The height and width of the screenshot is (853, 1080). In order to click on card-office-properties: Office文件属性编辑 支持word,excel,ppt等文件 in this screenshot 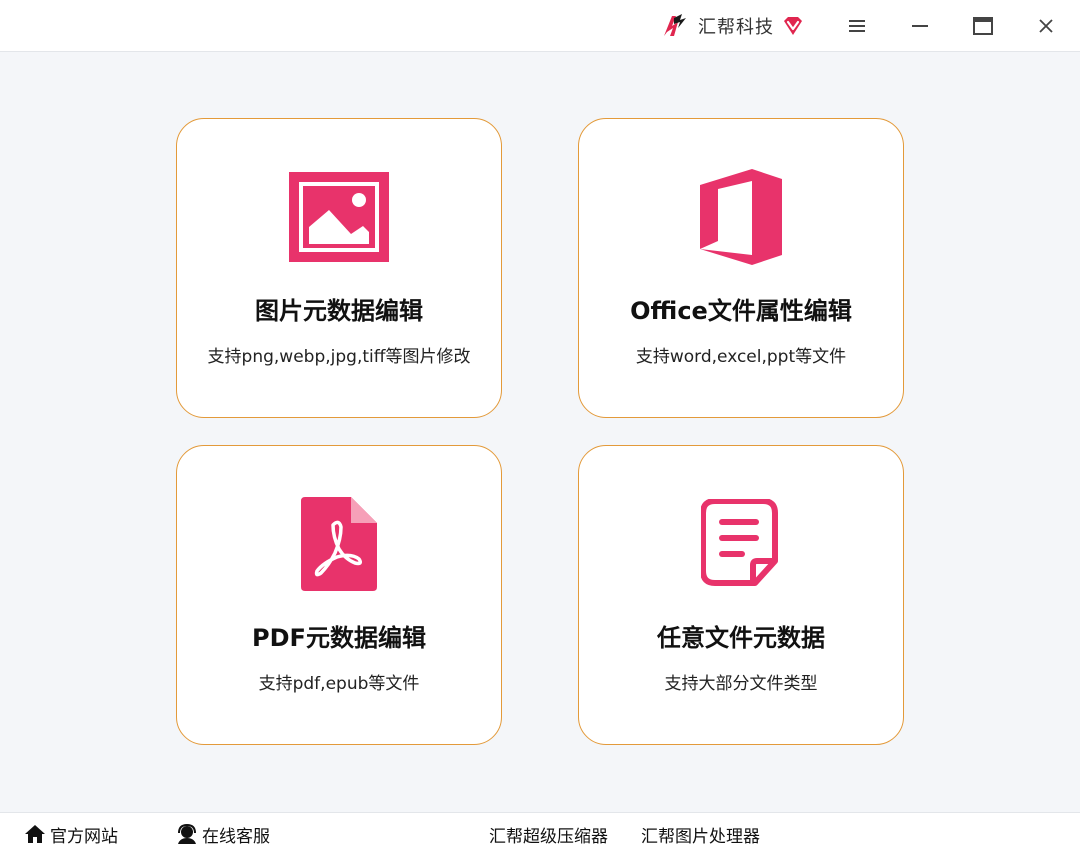, I will do `click(741, 268)`.